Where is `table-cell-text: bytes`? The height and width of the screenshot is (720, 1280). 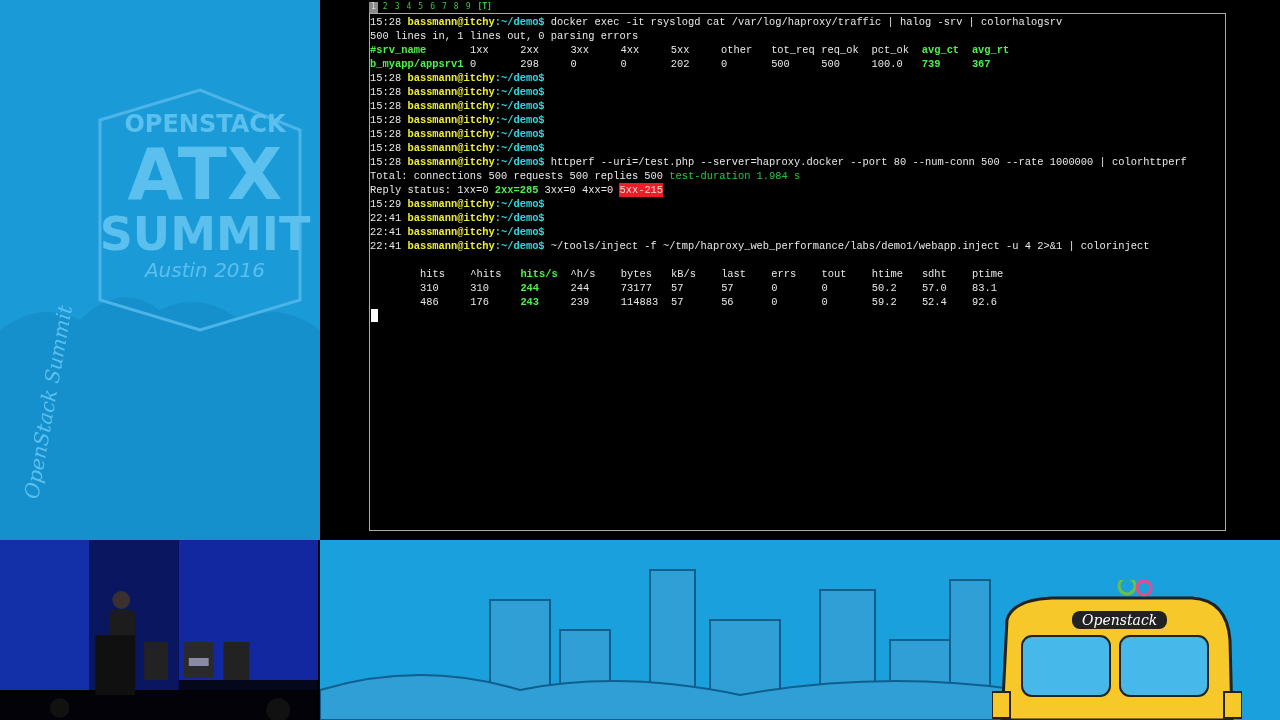
table-cell-text: bytes is located at coordinates (636, 274).